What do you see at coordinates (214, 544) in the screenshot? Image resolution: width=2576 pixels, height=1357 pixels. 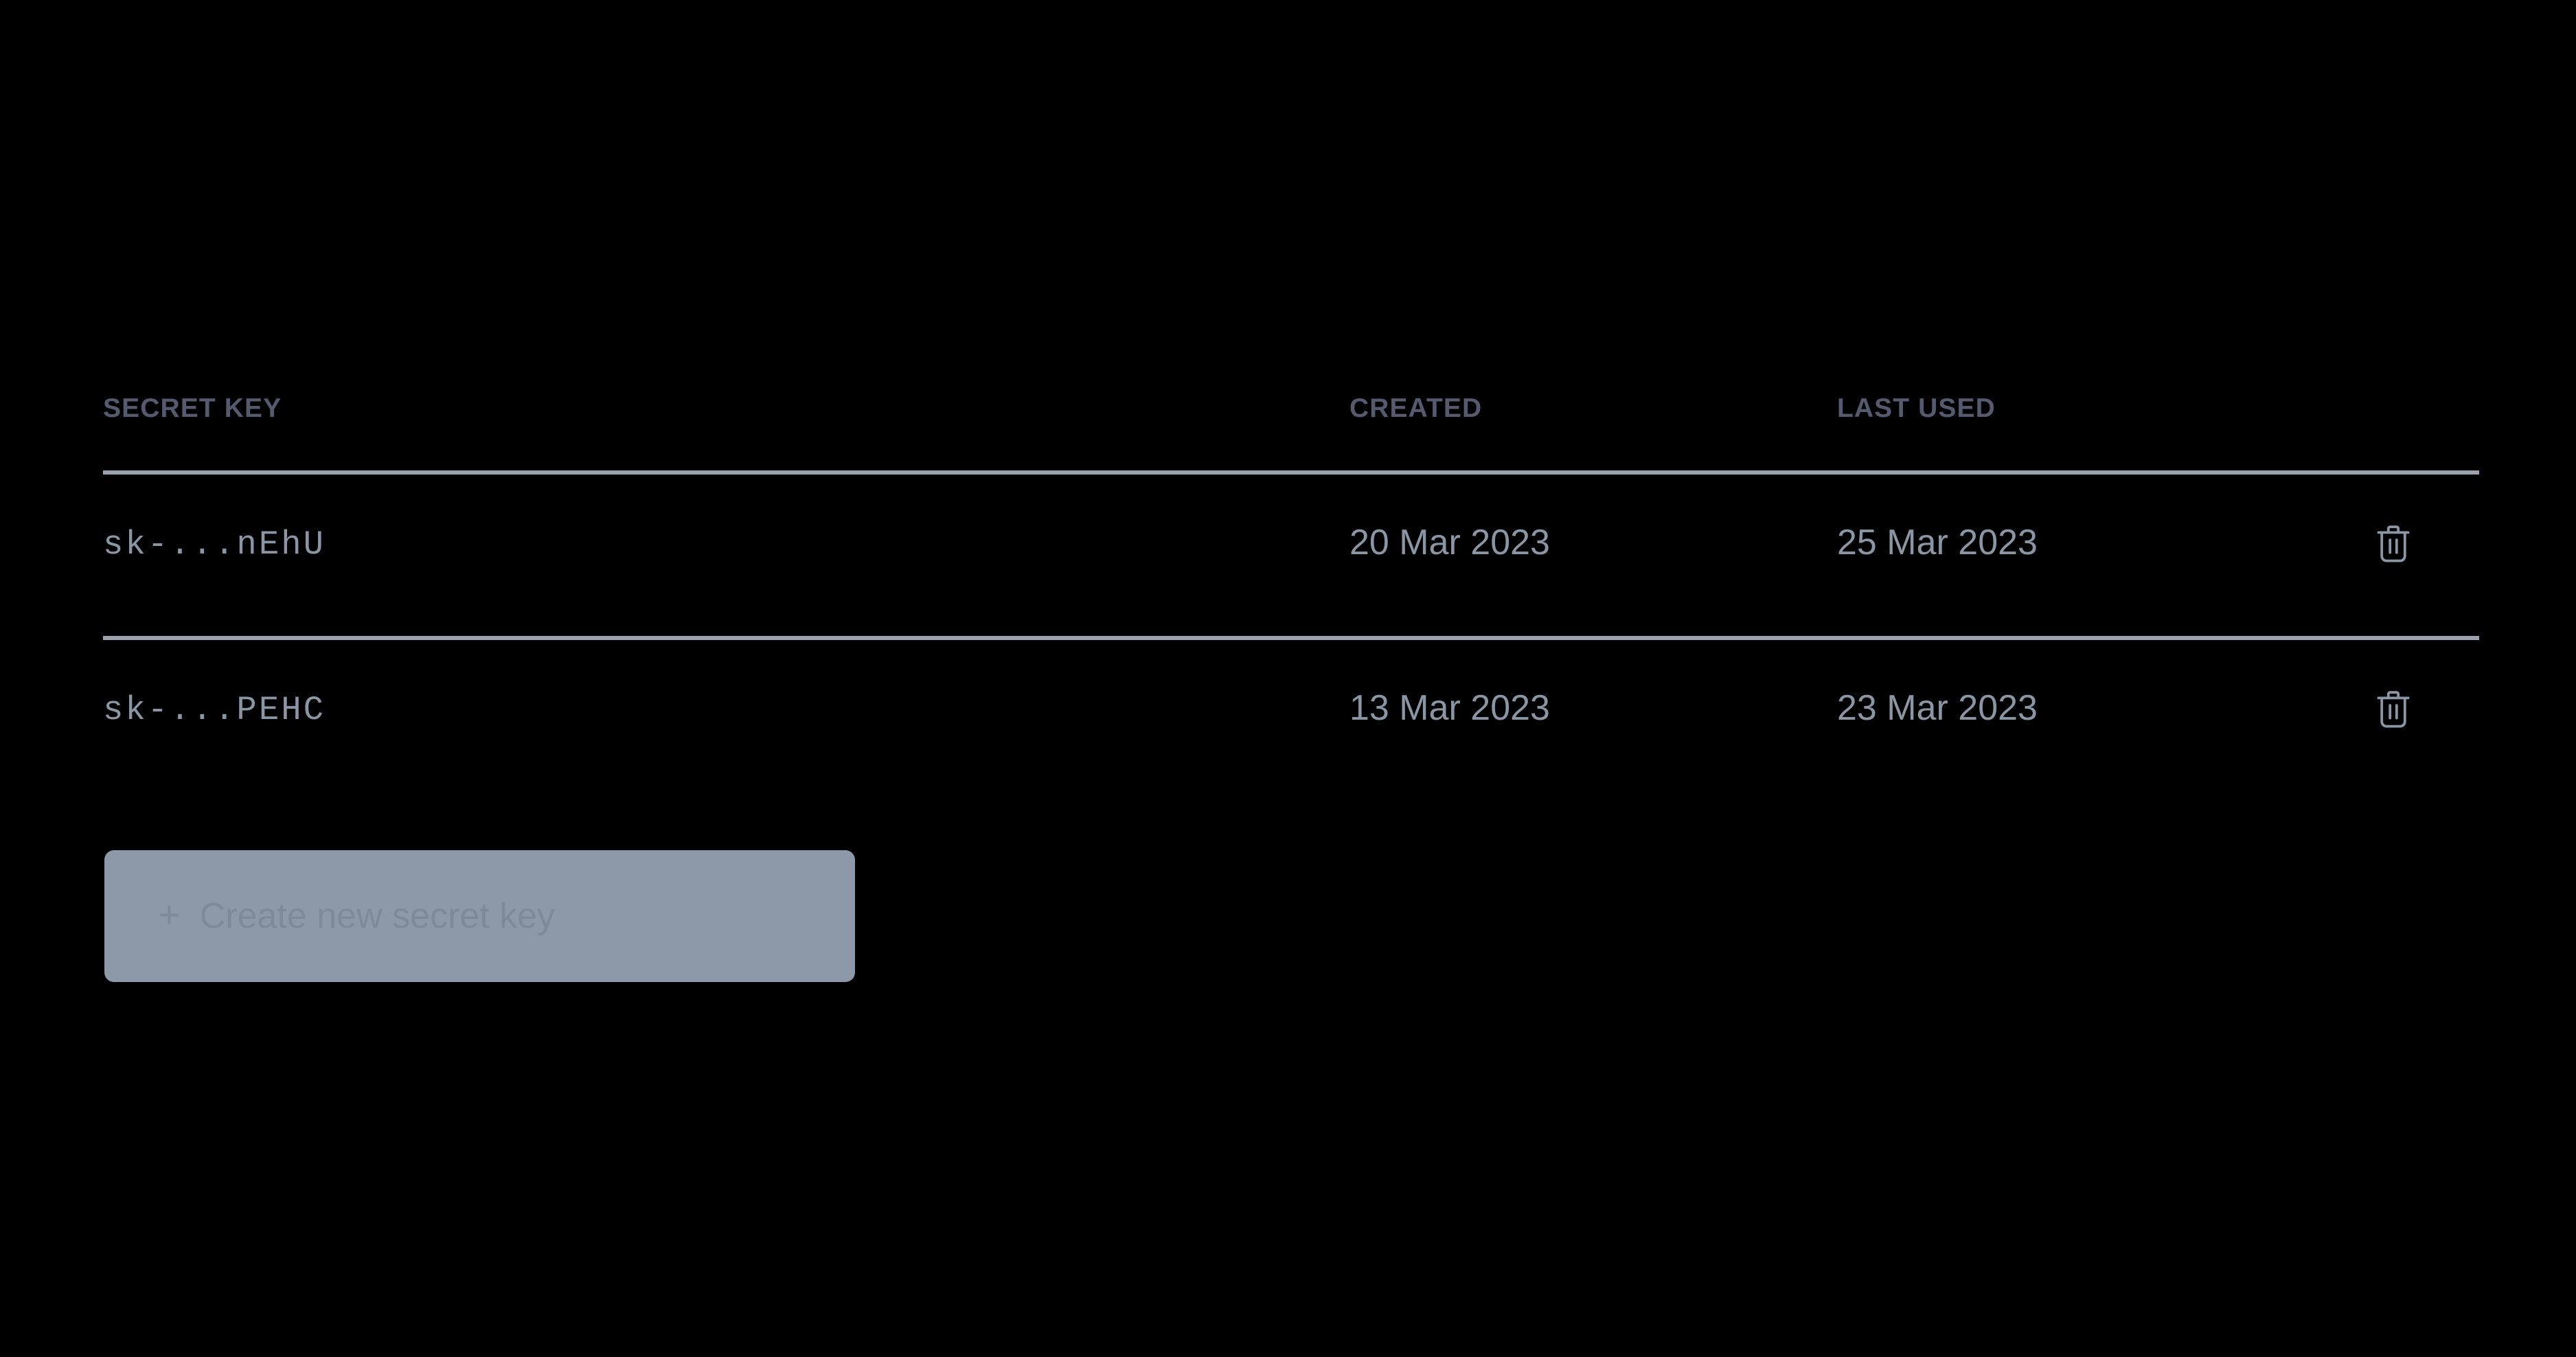 I see `cell-secret-key: sk-...nEhU` at bounding box center [214, 544].